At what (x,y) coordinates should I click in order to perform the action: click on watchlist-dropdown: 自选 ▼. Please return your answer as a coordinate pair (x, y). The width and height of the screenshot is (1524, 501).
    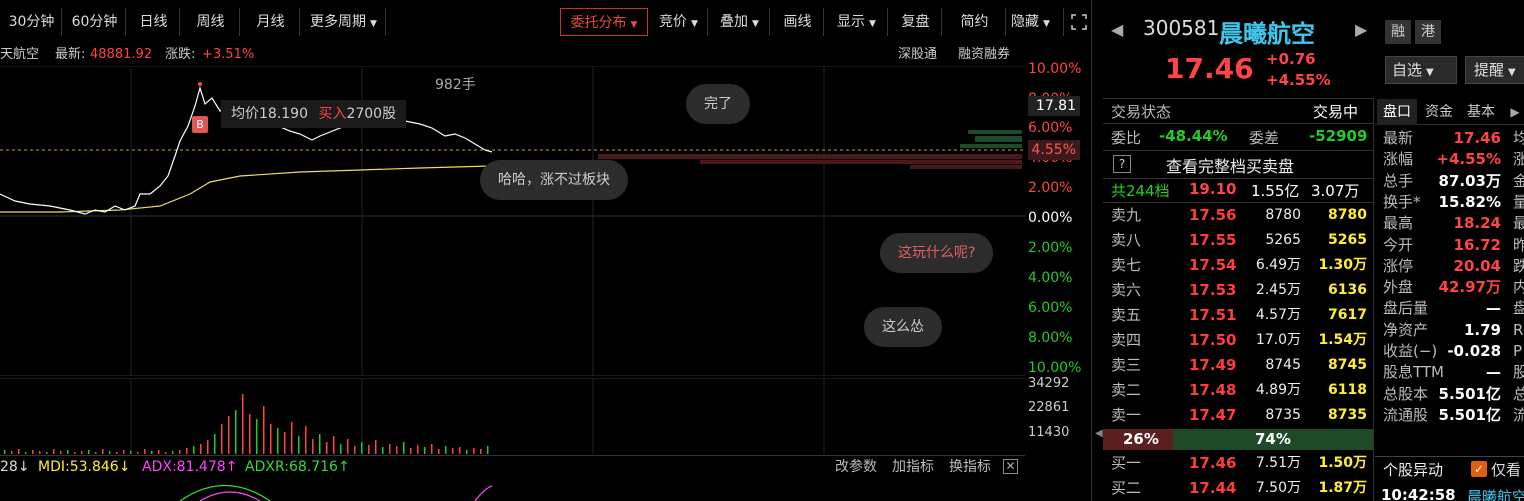
    Looking at the image, I should click on (1421, 70).